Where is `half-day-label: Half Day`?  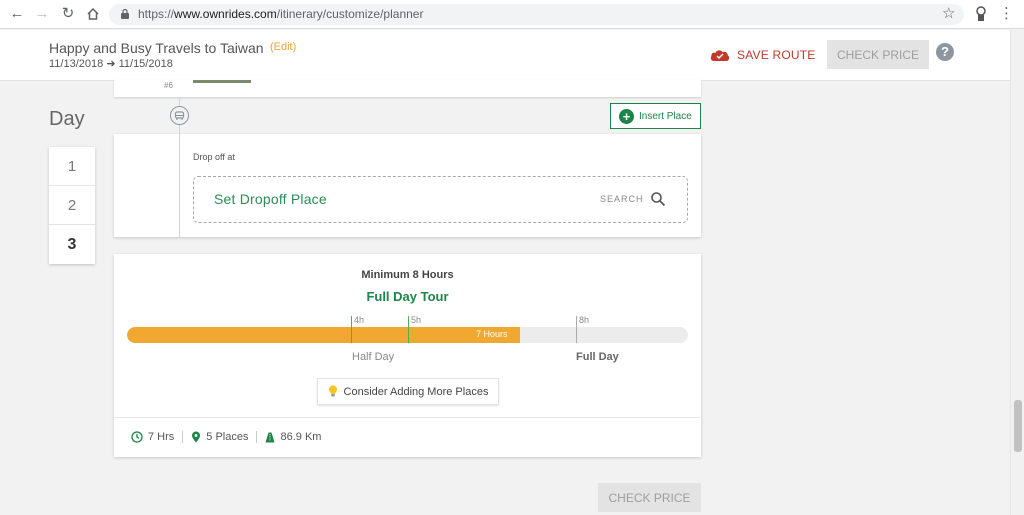
half-day-label: Half Day is located at coordinates (373, 357).